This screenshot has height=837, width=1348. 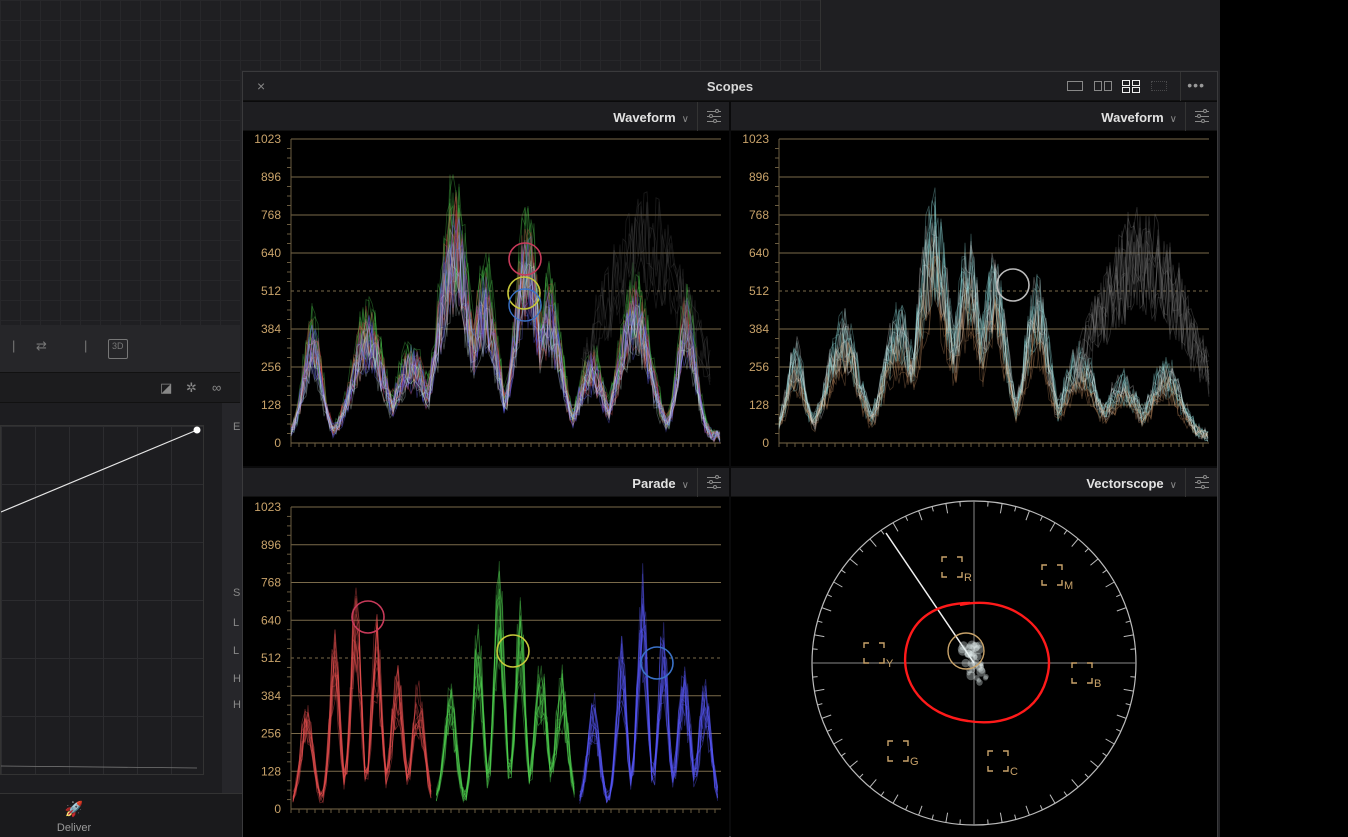 What do you see at coordinates (166, 388) in the screenshot?
I see `curve-mode-icon: ◪` at bounding box center [166, 388].